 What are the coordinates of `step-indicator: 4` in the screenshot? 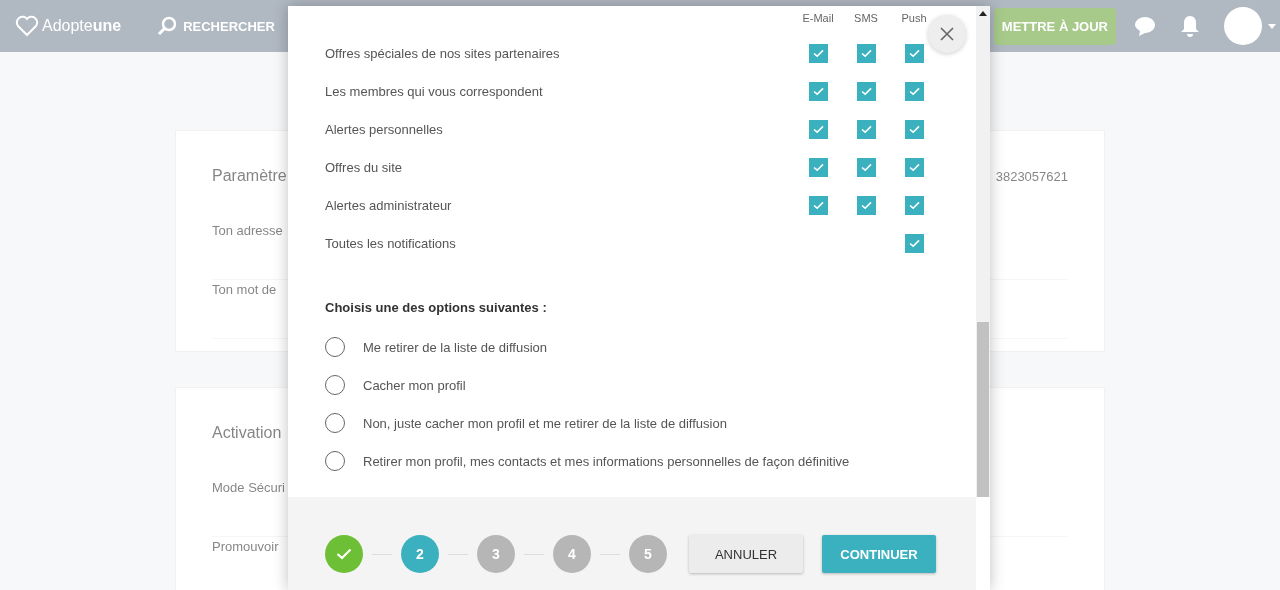 It's located at (572, 554).